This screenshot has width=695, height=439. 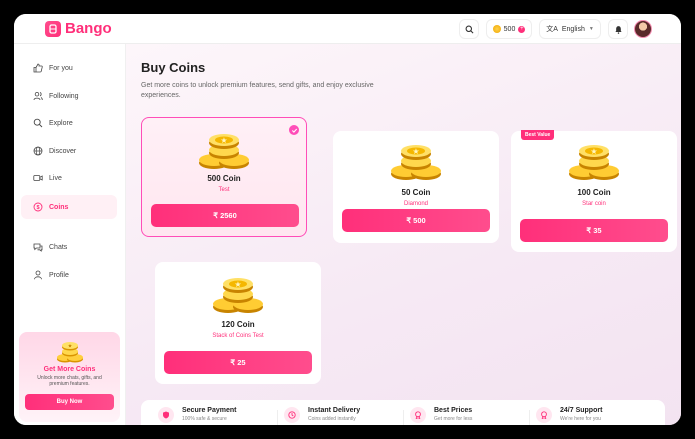 I want to click on clock-icon, so click(x=292, y=415).